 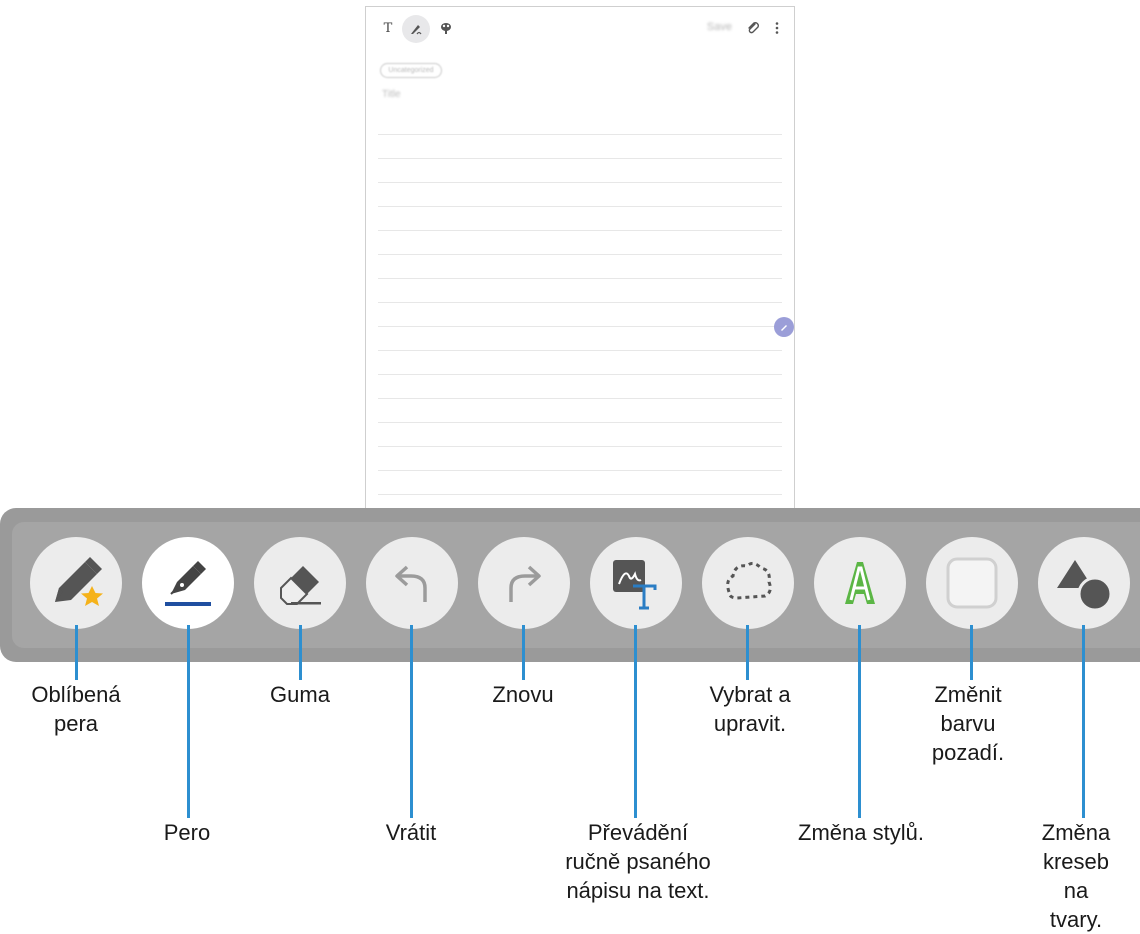 I want to click on redo-arrow-icon, so click(x=525, y=583).